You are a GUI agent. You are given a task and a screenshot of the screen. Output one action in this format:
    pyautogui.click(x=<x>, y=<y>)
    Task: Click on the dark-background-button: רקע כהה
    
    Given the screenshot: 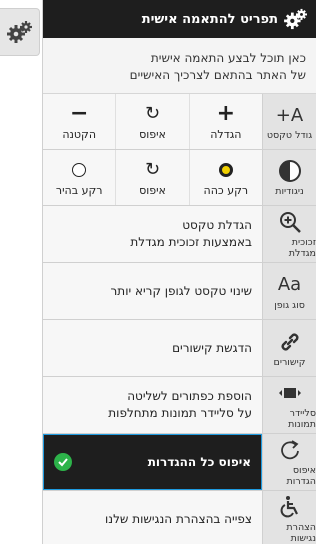 What is the action you would take?
    pyautogui.click(x=225, y=177)
    